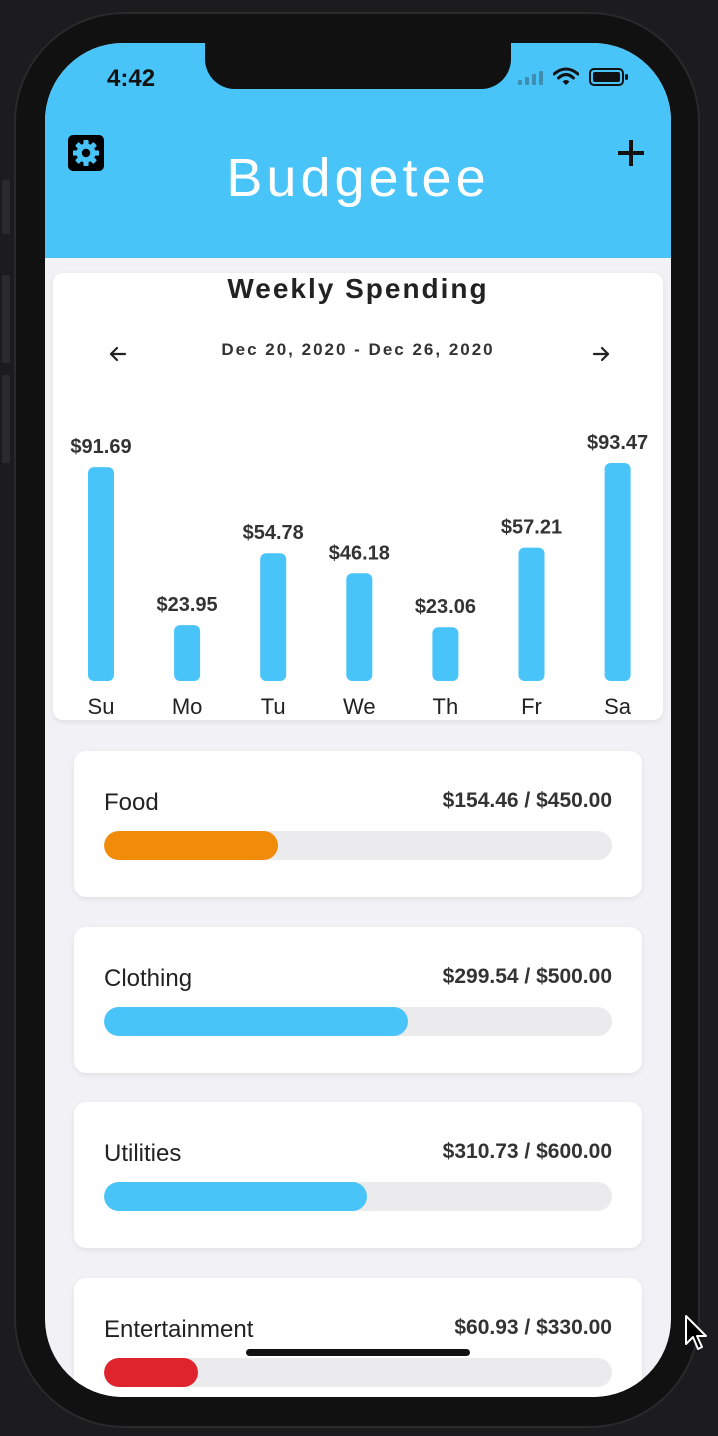 The image size is (718, 1436). I want to click on day-label: Tu, so click(273, 706).